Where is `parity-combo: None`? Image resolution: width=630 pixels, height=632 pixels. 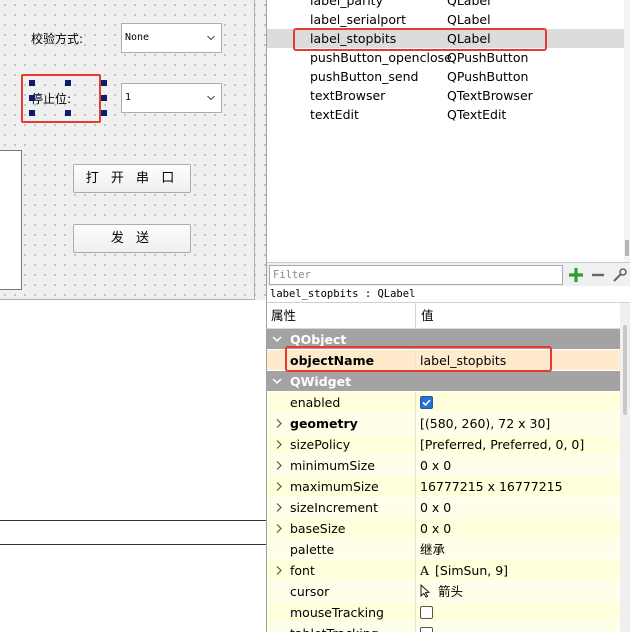
parity-combo: None is located at coordinates (171, 38).